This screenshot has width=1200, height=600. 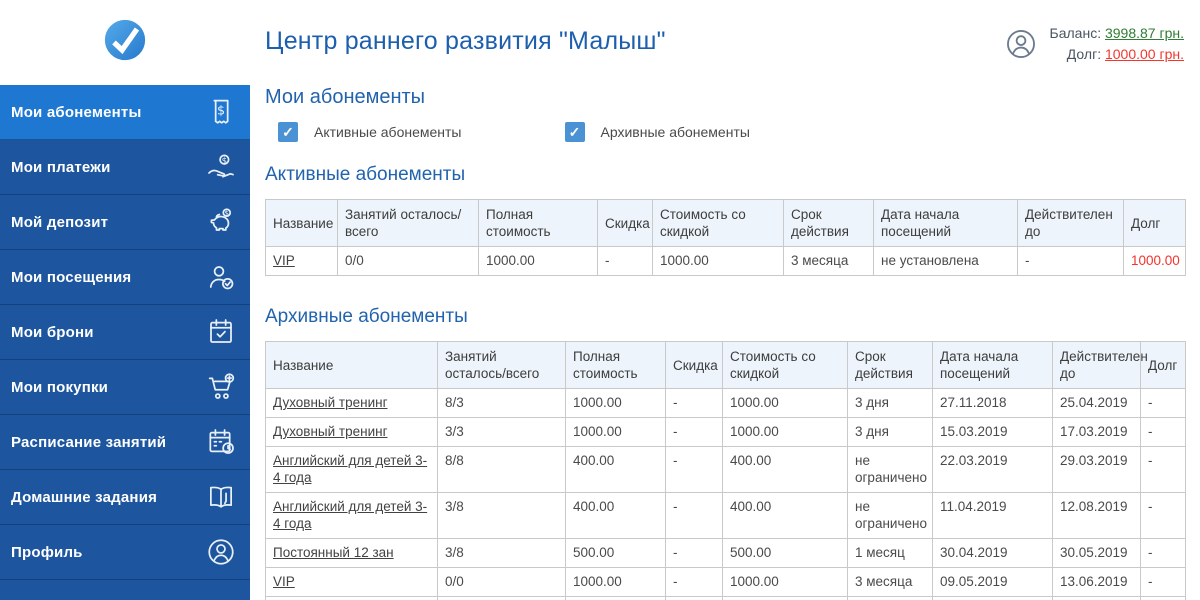 I want to click on page-title: Центр раннего развития "Малыш", so click(x=465, y=41).